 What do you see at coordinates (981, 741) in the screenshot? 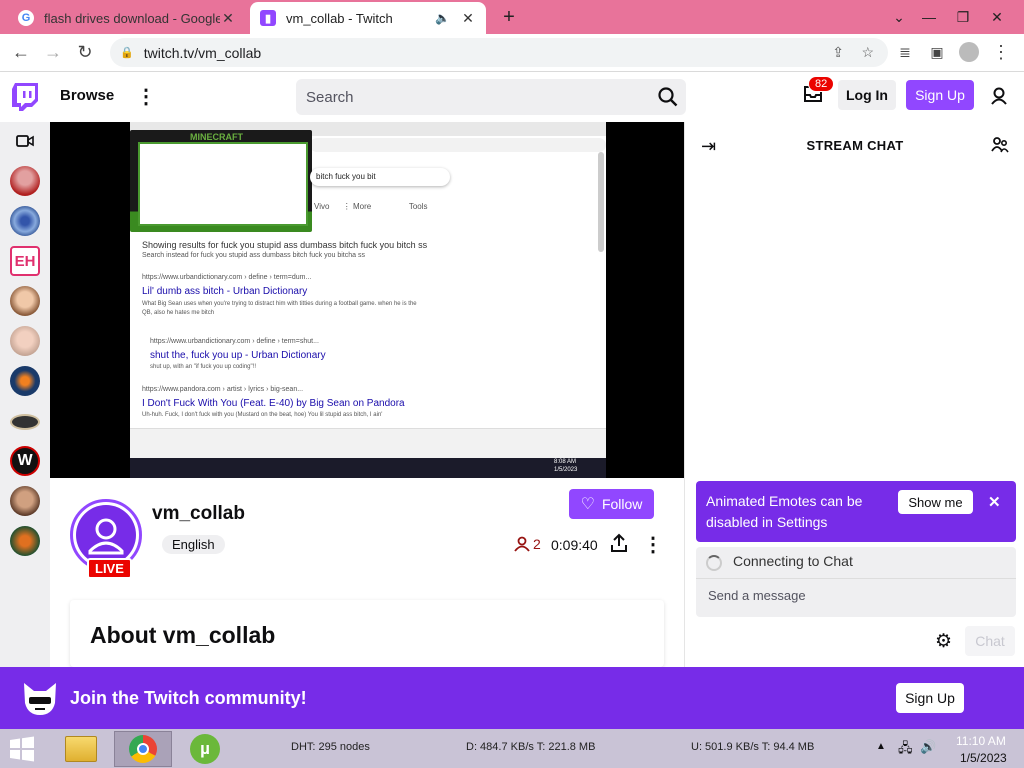
I see `taskbar-time: 11:10 AM` at bounding box center [981, 741].